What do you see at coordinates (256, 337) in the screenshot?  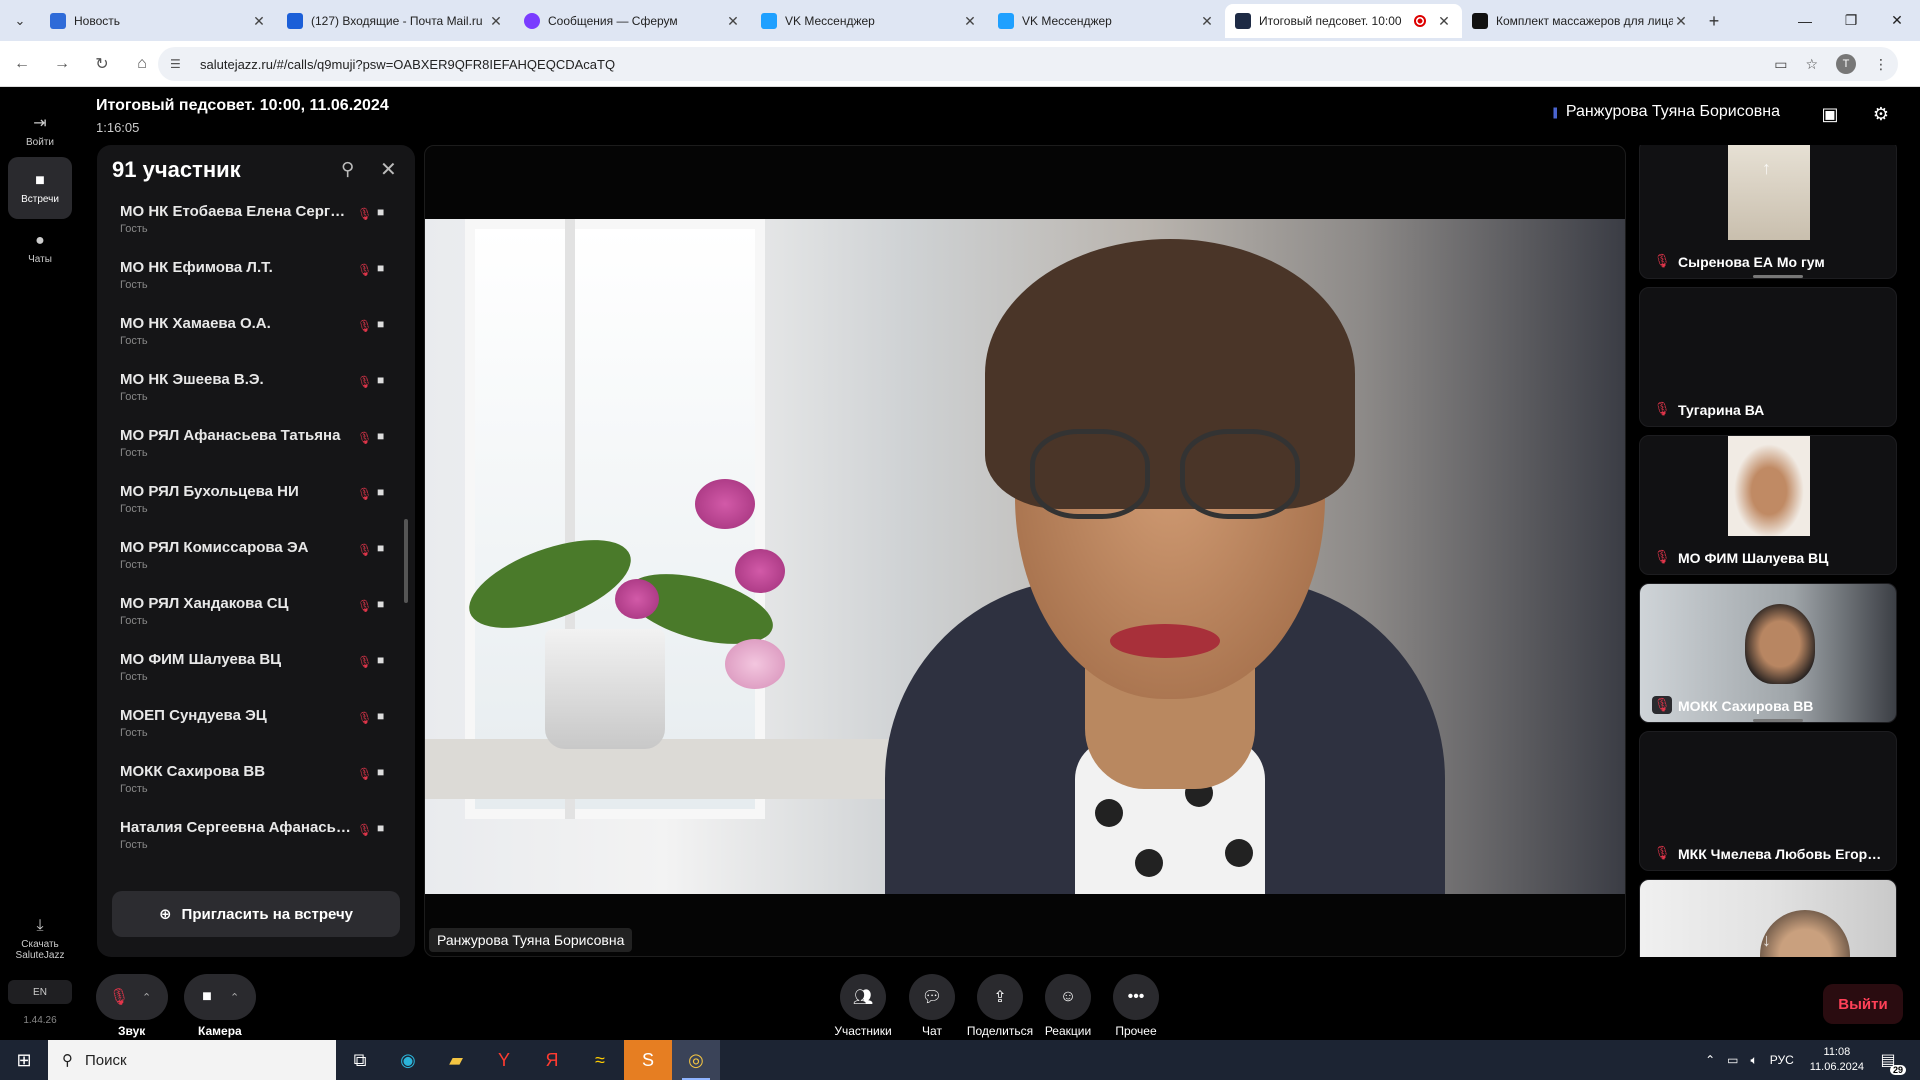 I see `participant-row: МО НК Хамаева О.А. Гость 🎙︎ ■` at bounding box center [256, 337].